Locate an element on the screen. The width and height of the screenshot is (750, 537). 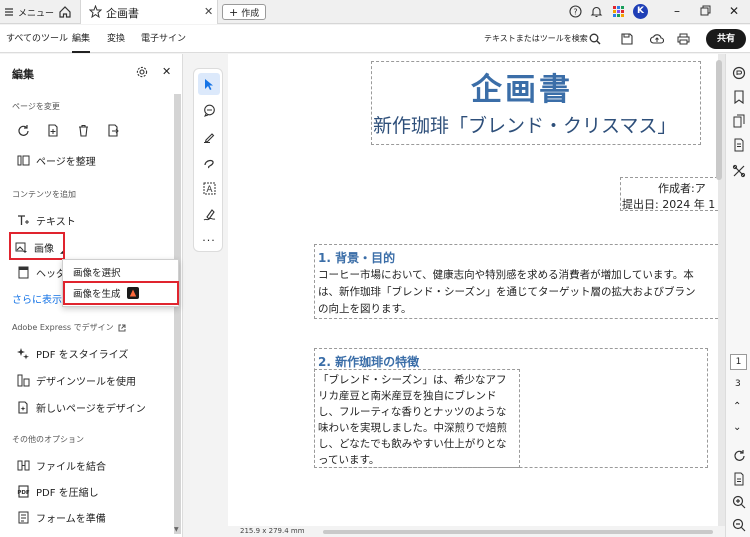
show-more-link: さらに表示 is located at coordinates (37, 298).